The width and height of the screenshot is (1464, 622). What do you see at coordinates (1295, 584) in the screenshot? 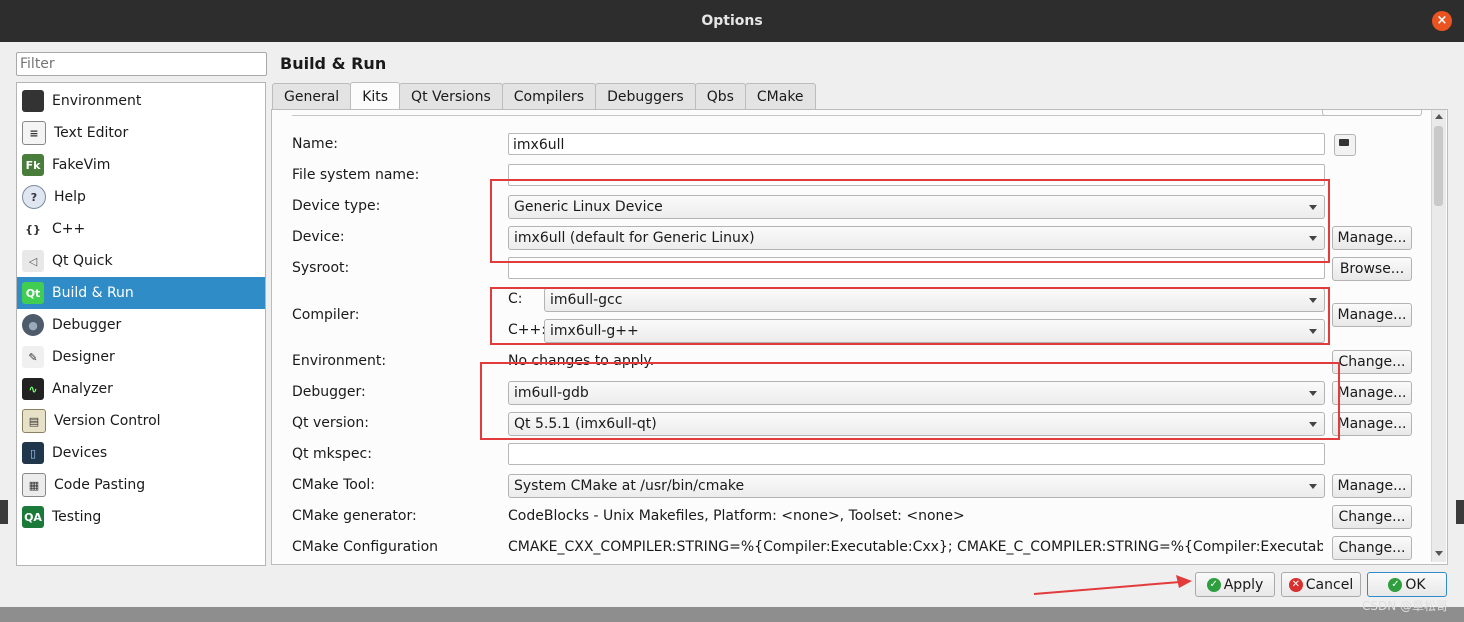
I see `cancel-icon: ✕` at bounding box center [1295, 584].